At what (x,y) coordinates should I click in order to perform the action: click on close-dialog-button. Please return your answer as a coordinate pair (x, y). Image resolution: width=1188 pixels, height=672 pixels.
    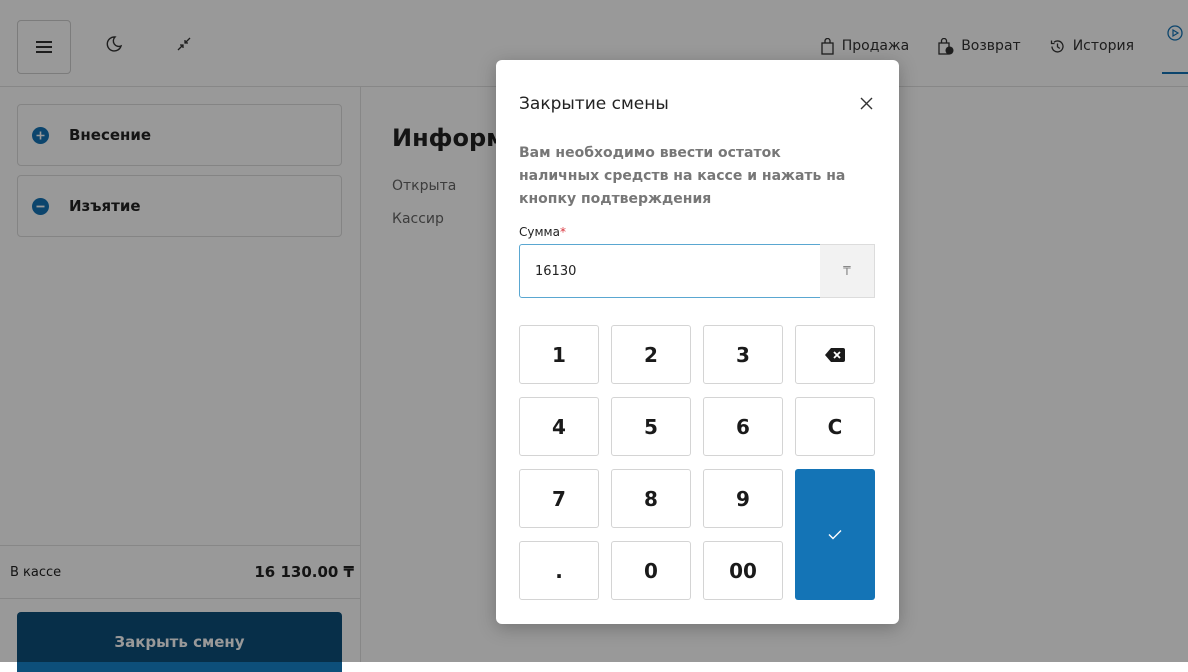
    Looking at the image, I should click on (866, 103).